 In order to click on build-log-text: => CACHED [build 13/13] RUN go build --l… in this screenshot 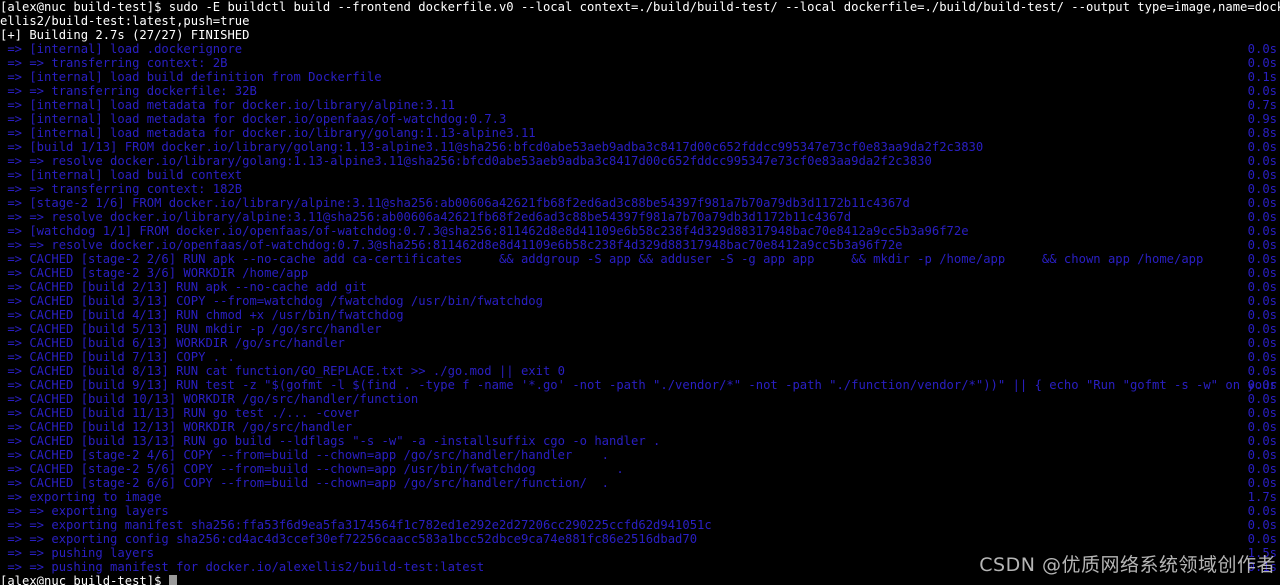, I will do `click(330, 441)`.